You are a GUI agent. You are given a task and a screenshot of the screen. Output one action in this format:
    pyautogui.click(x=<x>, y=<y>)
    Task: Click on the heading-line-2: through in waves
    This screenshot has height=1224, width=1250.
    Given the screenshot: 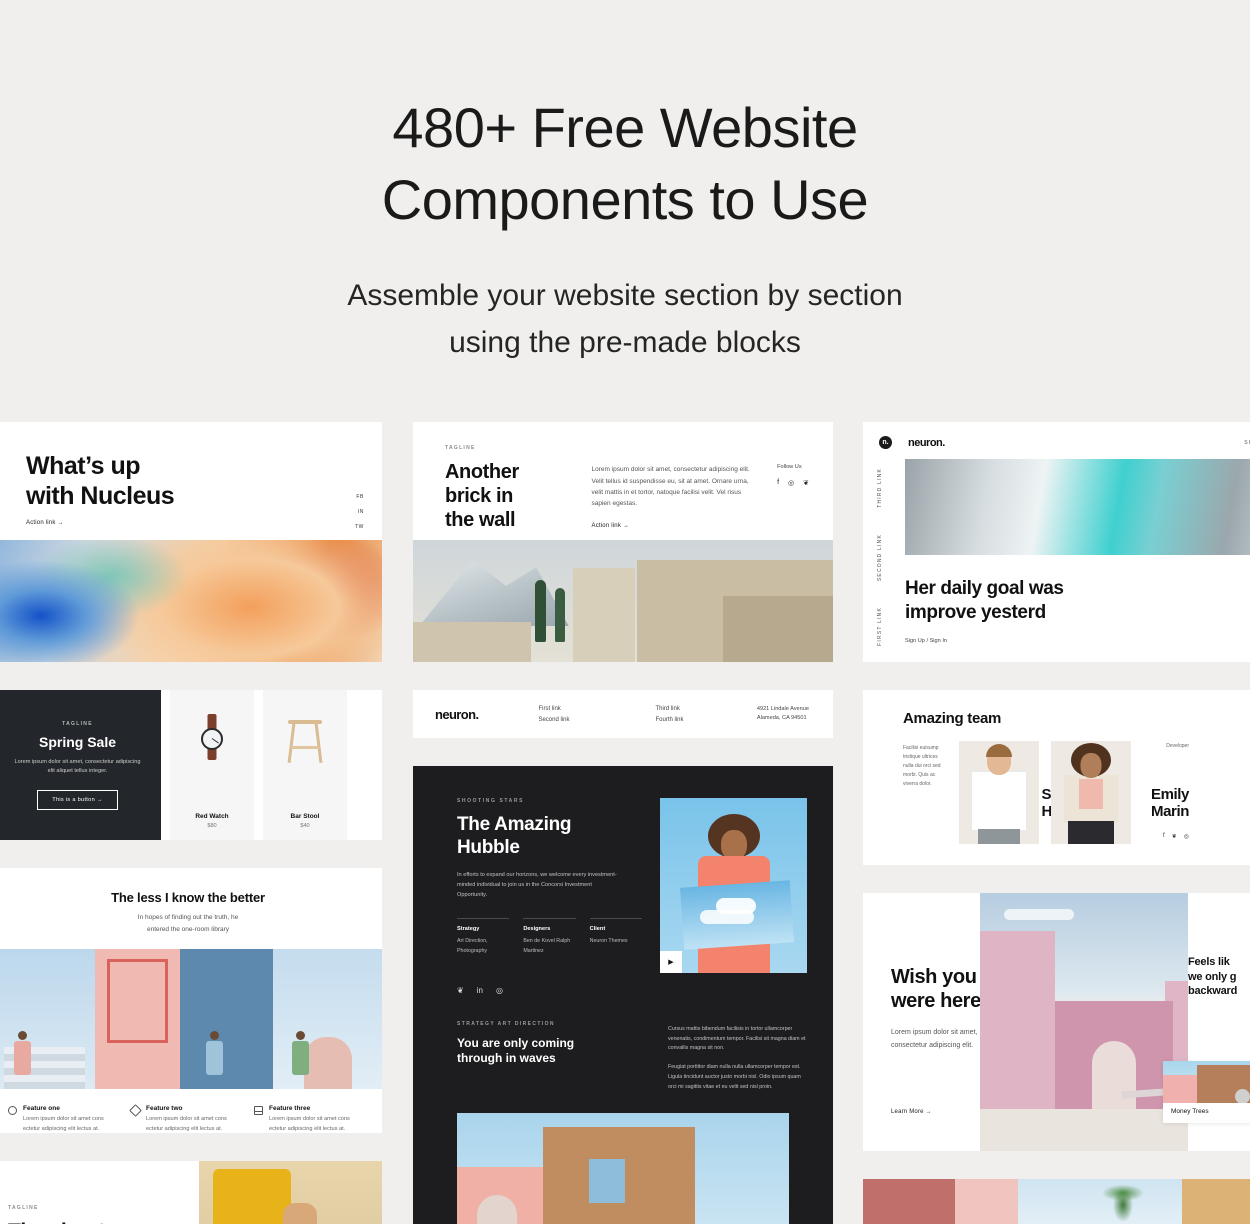 What is the action you would take?
    pyautogui.click(x=506, y=1058)
    